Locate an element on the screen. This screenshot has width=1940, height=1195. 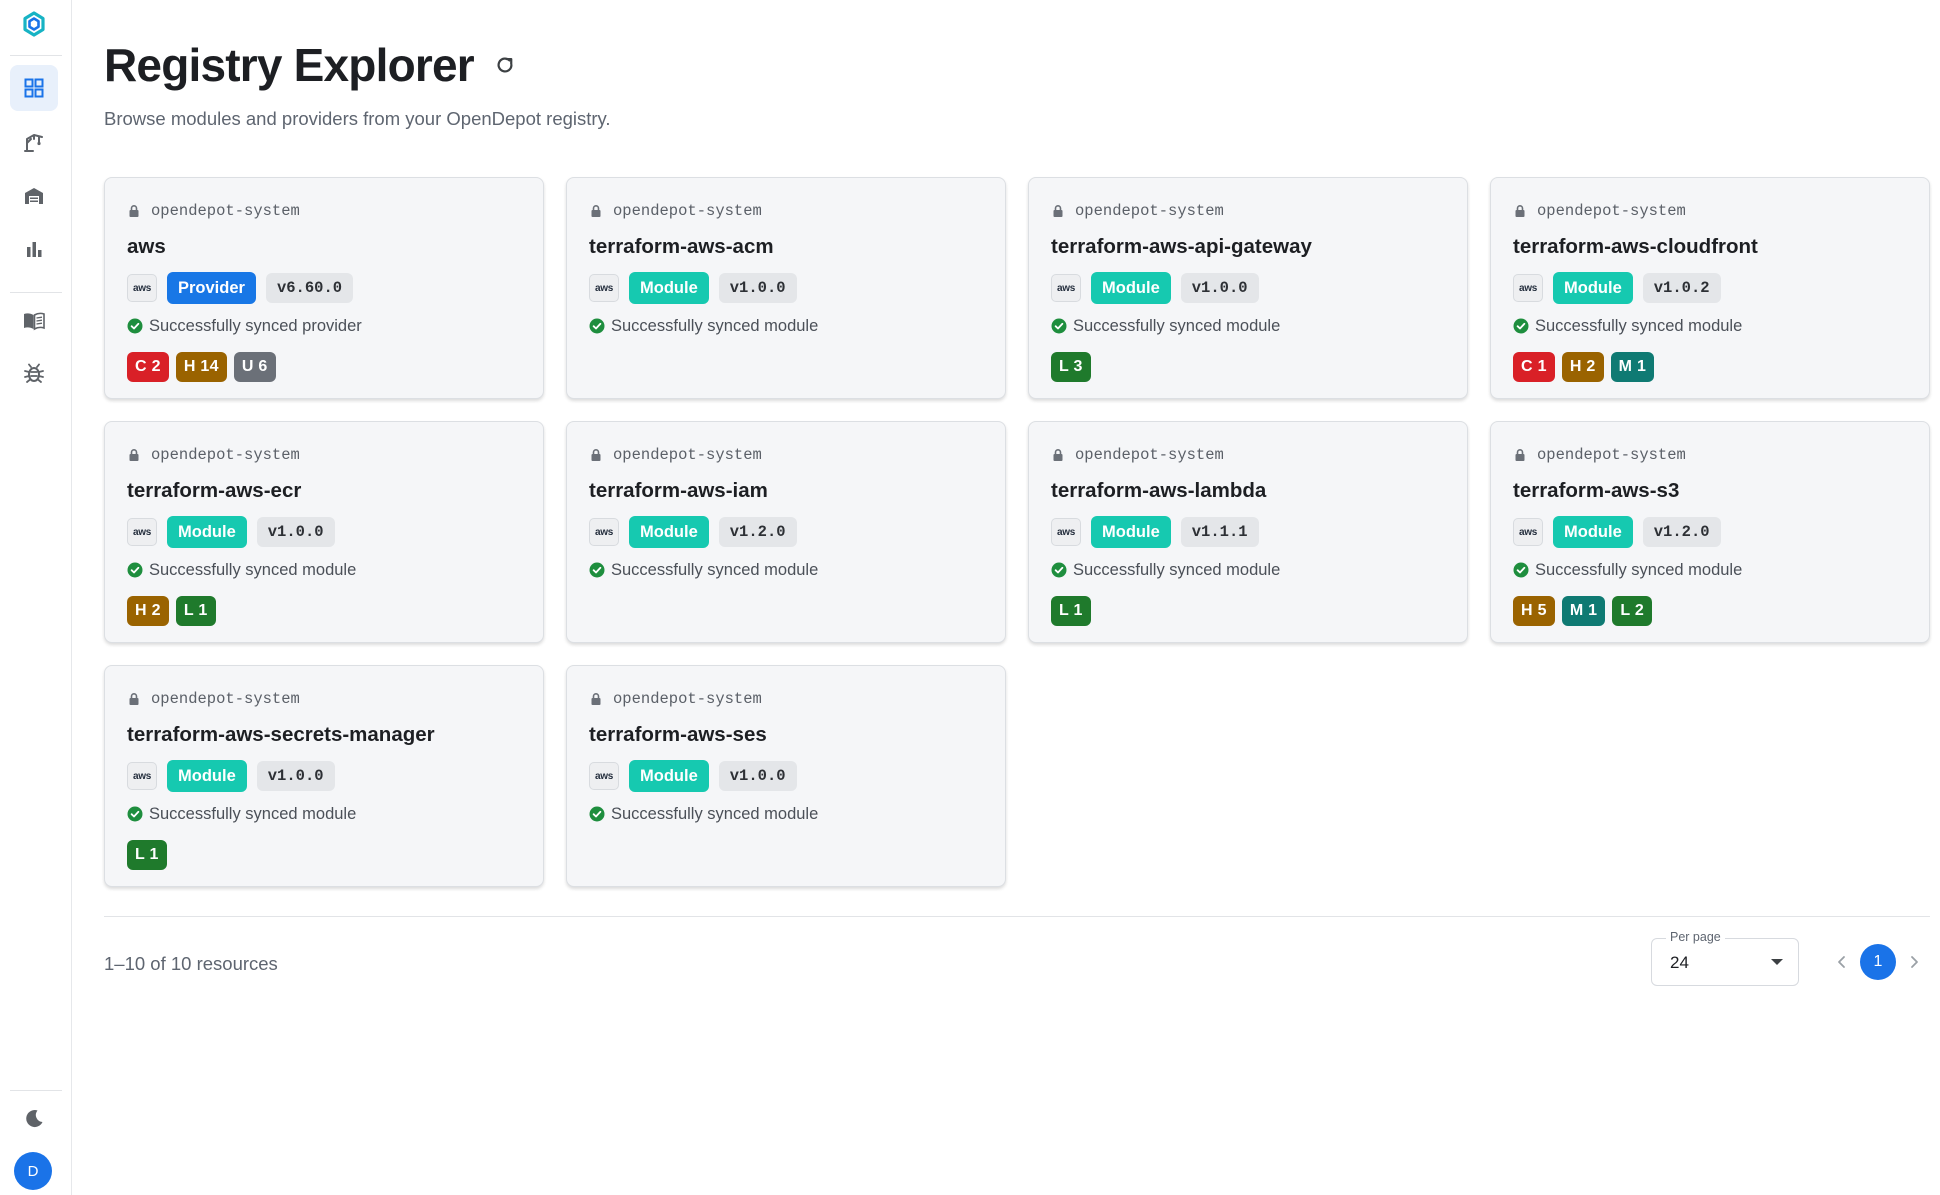
per-page-select: Per page 24 is located at coordinates (1725, 958).